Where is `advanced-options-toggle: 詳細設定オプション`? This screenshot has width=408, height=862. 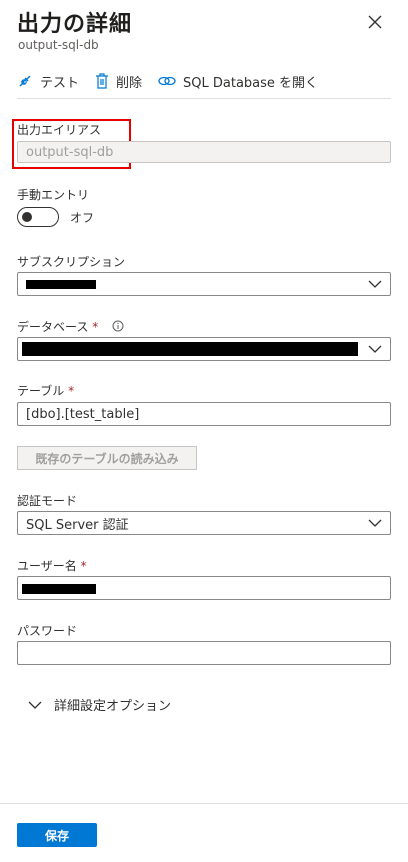 advanced-options-toggle: 詳細設定オプション is located at coordinates (99, 704).